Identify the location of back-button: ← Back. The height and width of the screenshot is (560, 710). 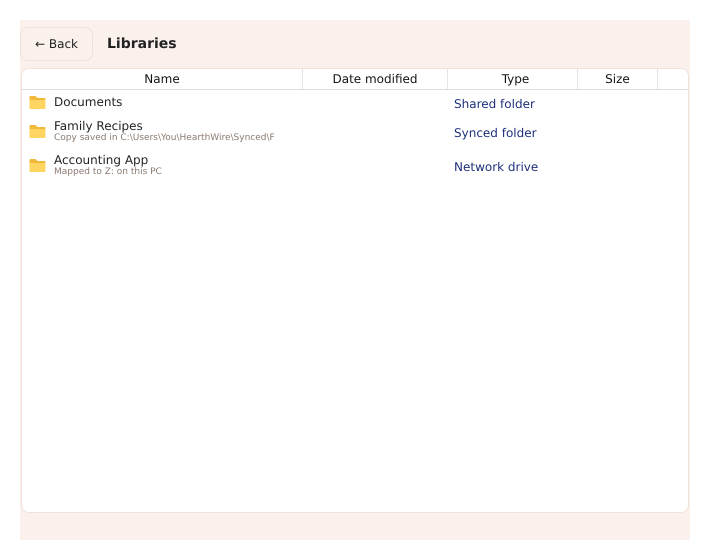
(56, 44).